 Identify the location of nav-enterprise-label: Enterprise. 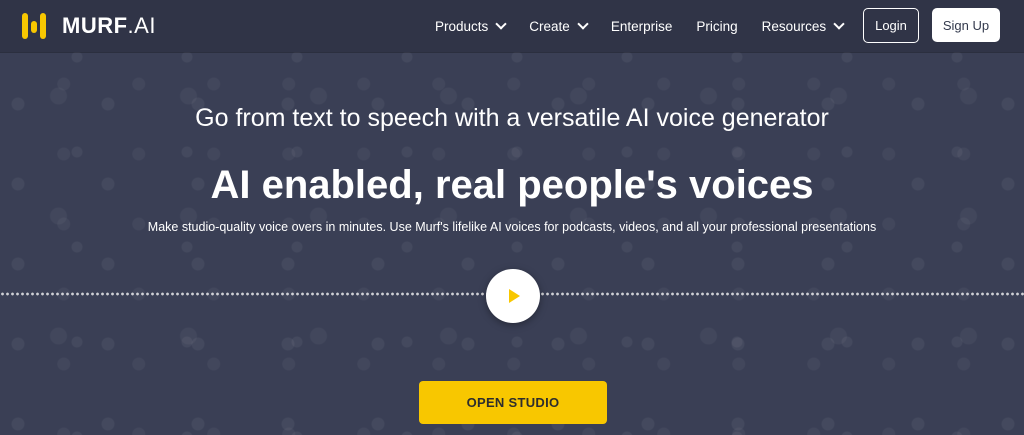
(641, 26).